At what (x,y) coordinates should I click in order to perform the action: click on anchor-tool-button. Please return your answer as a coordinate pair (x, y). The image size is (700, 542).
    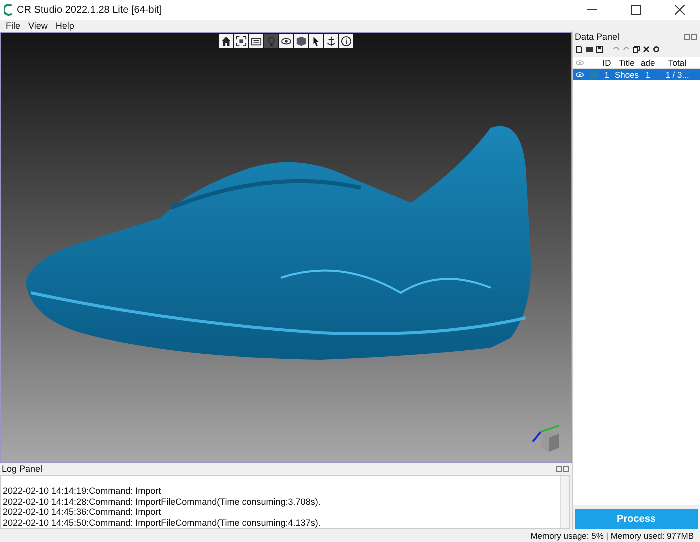
    Looking at the image, I should click on (331, 41).